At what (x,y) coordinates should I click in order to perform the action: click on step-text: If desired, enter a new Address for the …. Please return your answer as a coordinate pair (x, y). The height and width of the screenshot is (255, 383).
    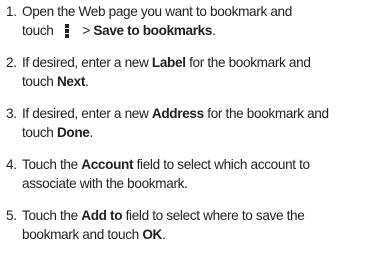
    Looking at the image, I should click on (175, 113).